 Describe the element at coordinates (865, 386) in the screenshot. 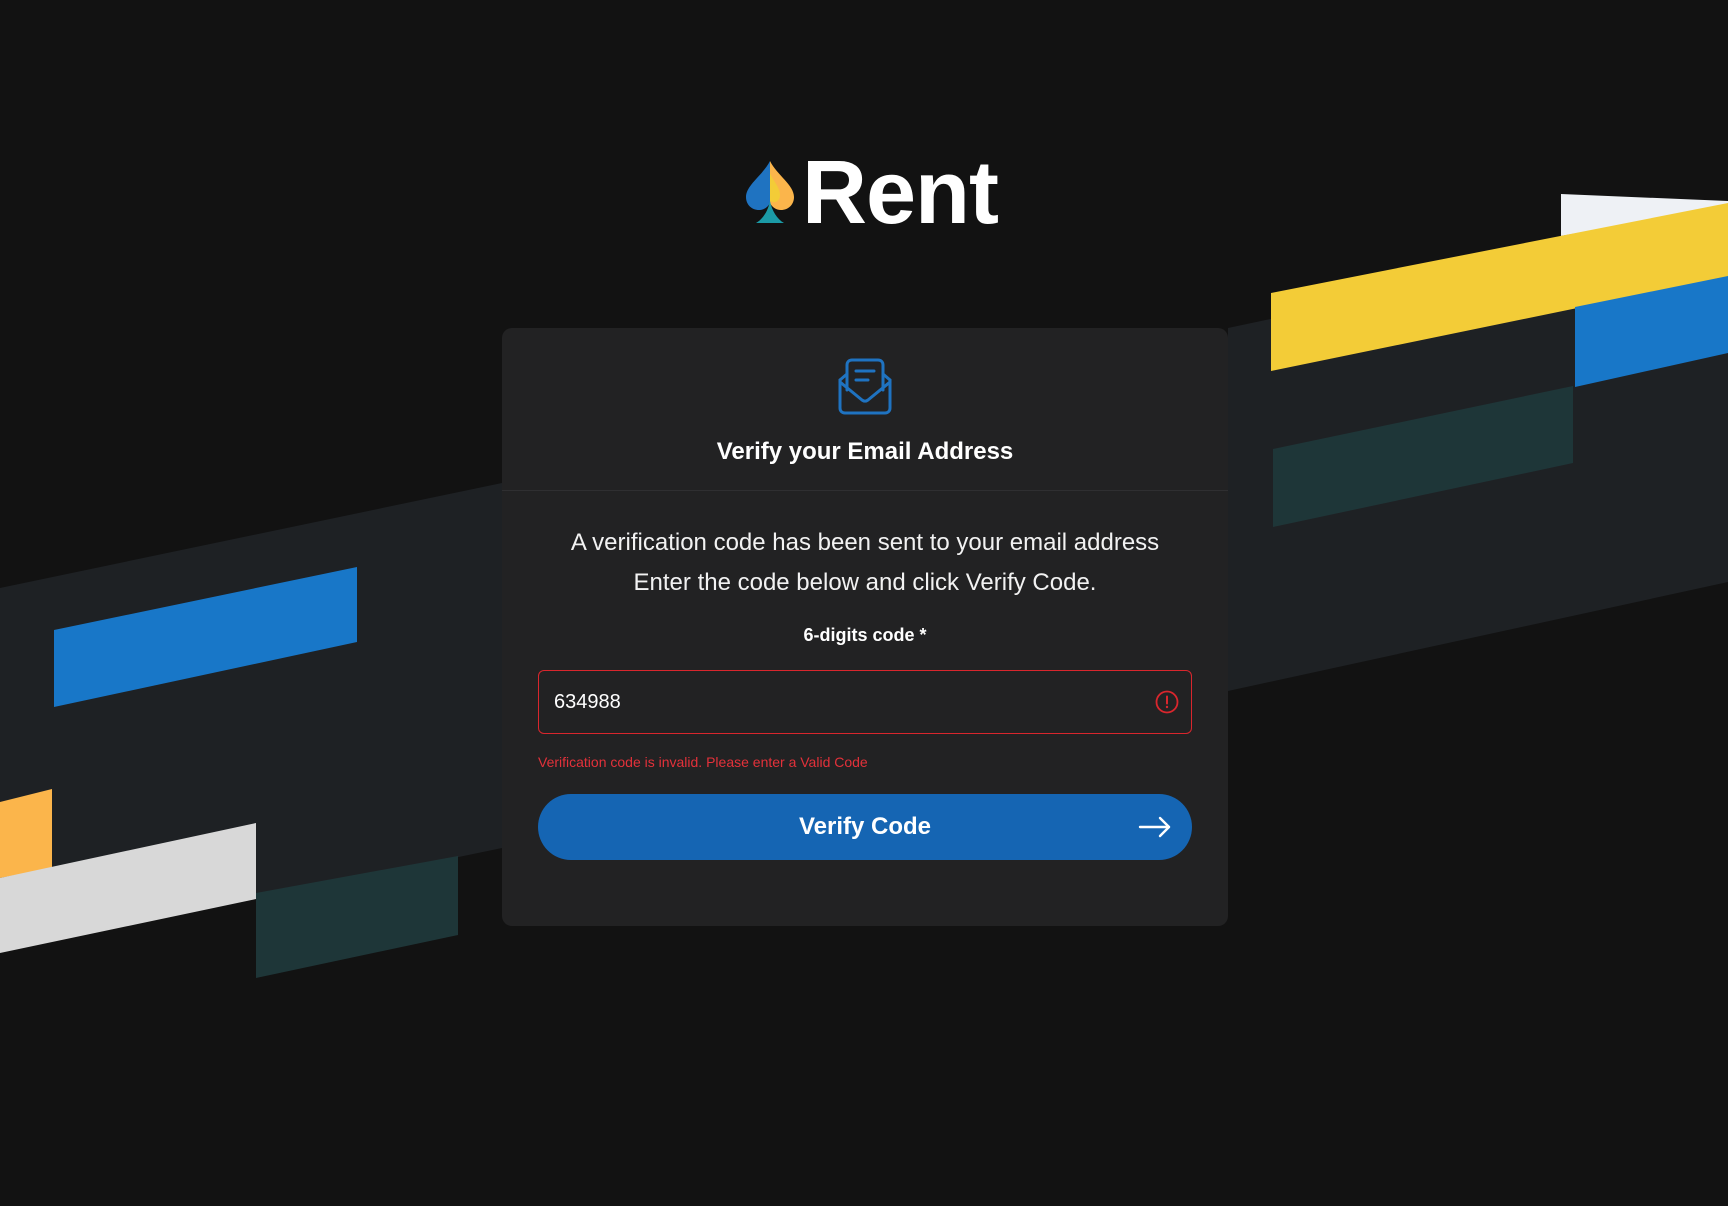

I see `mail-open-icon` at that location.